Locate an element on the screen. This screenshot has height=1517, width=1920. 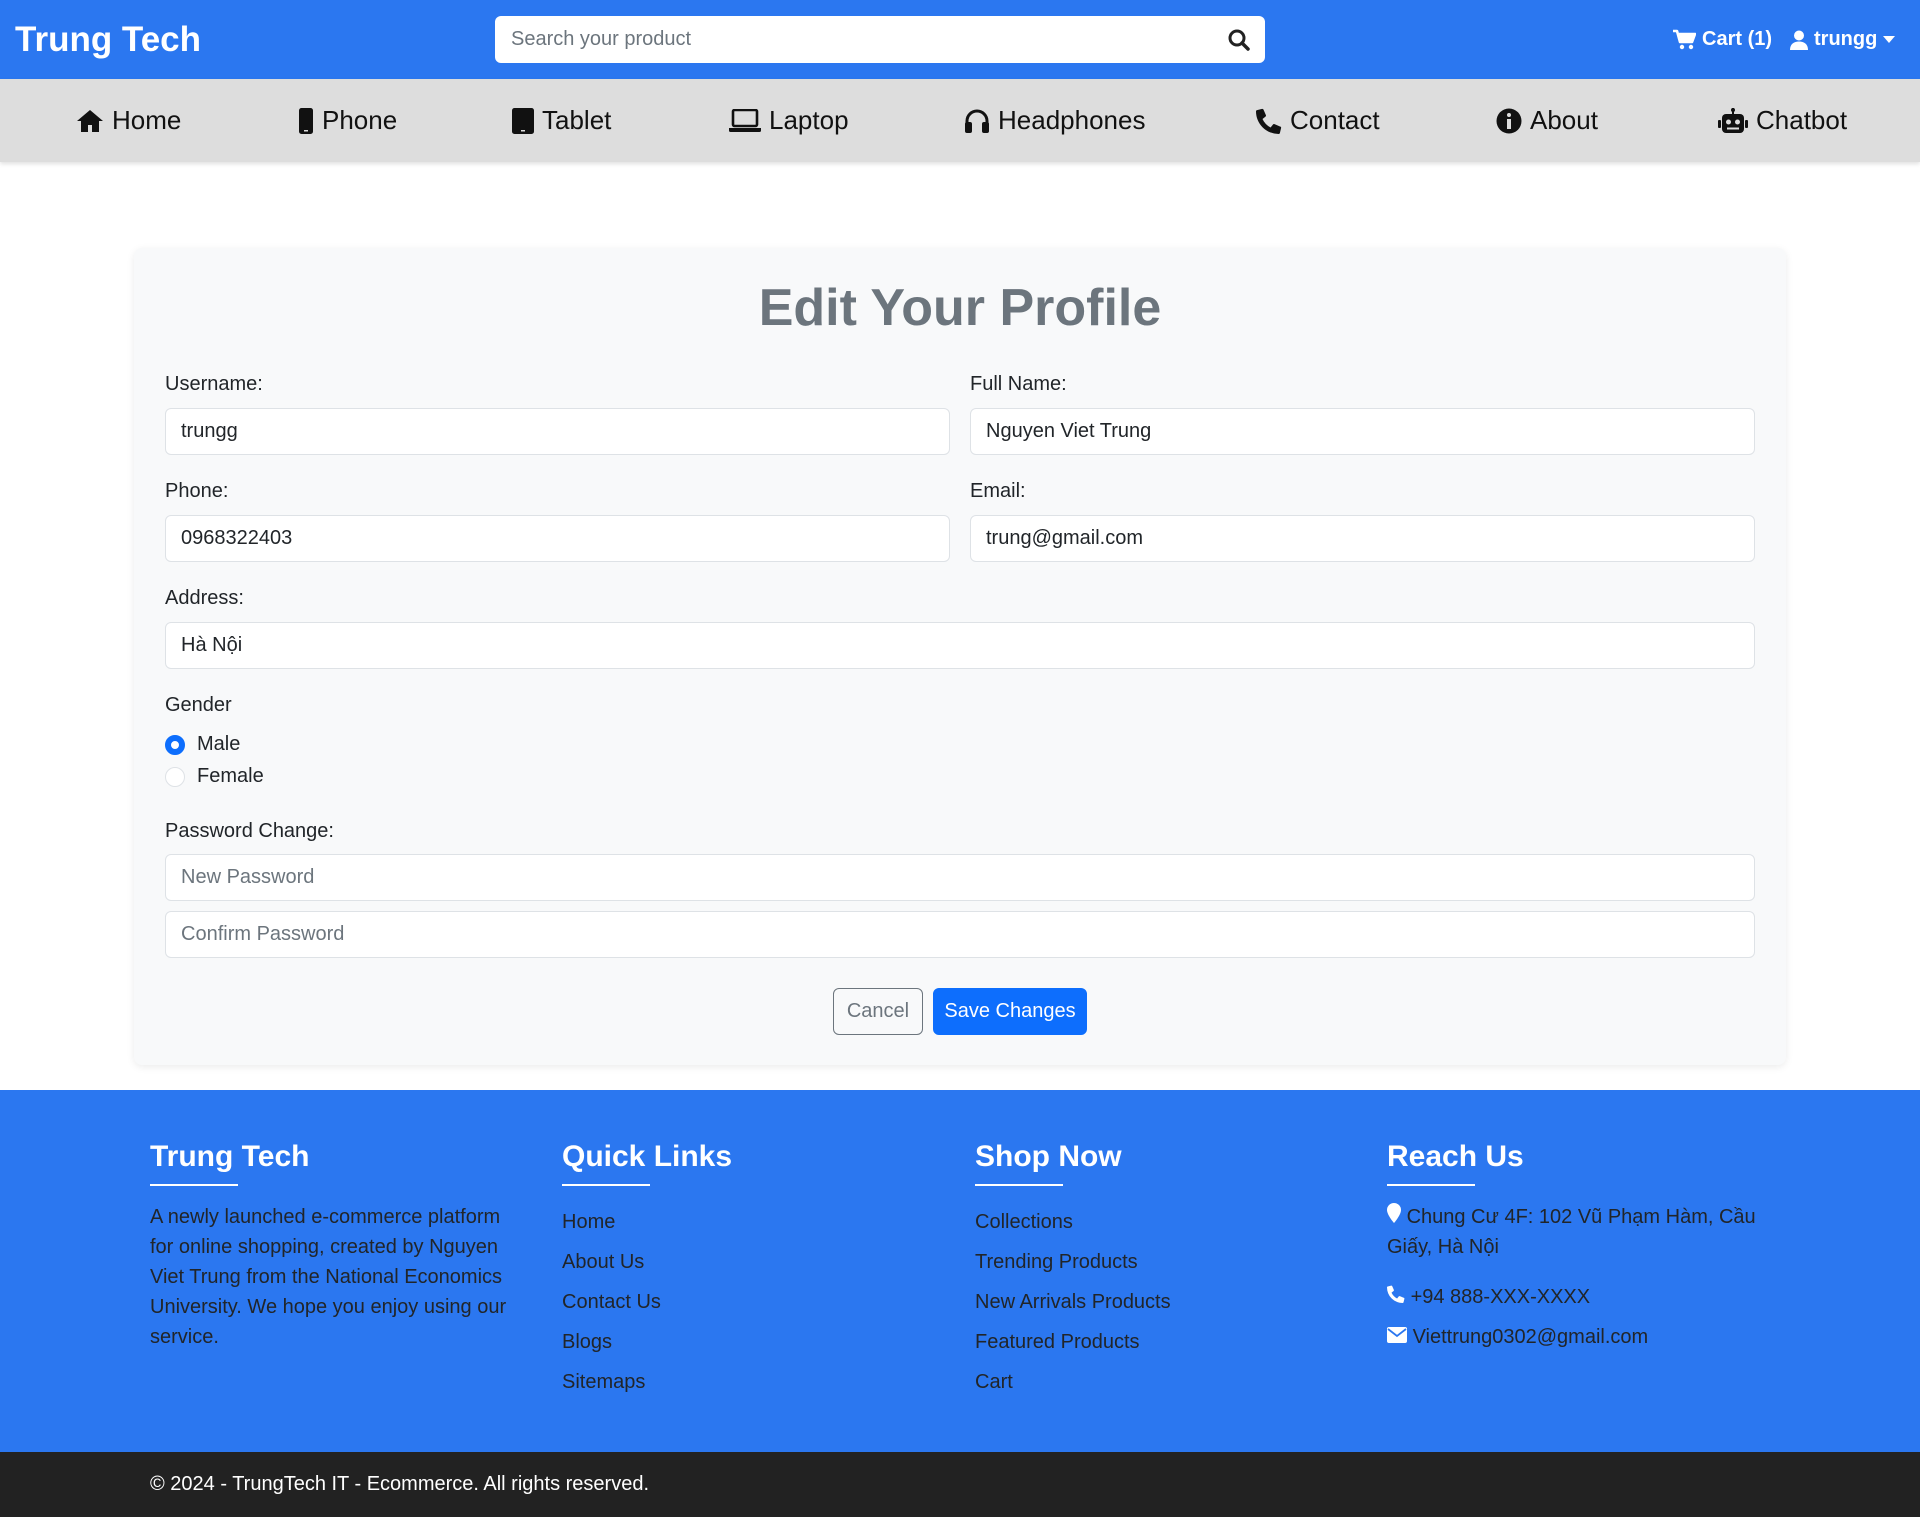
footer-link-contact-us: Contact Us is located at coordinates (647, 1302).